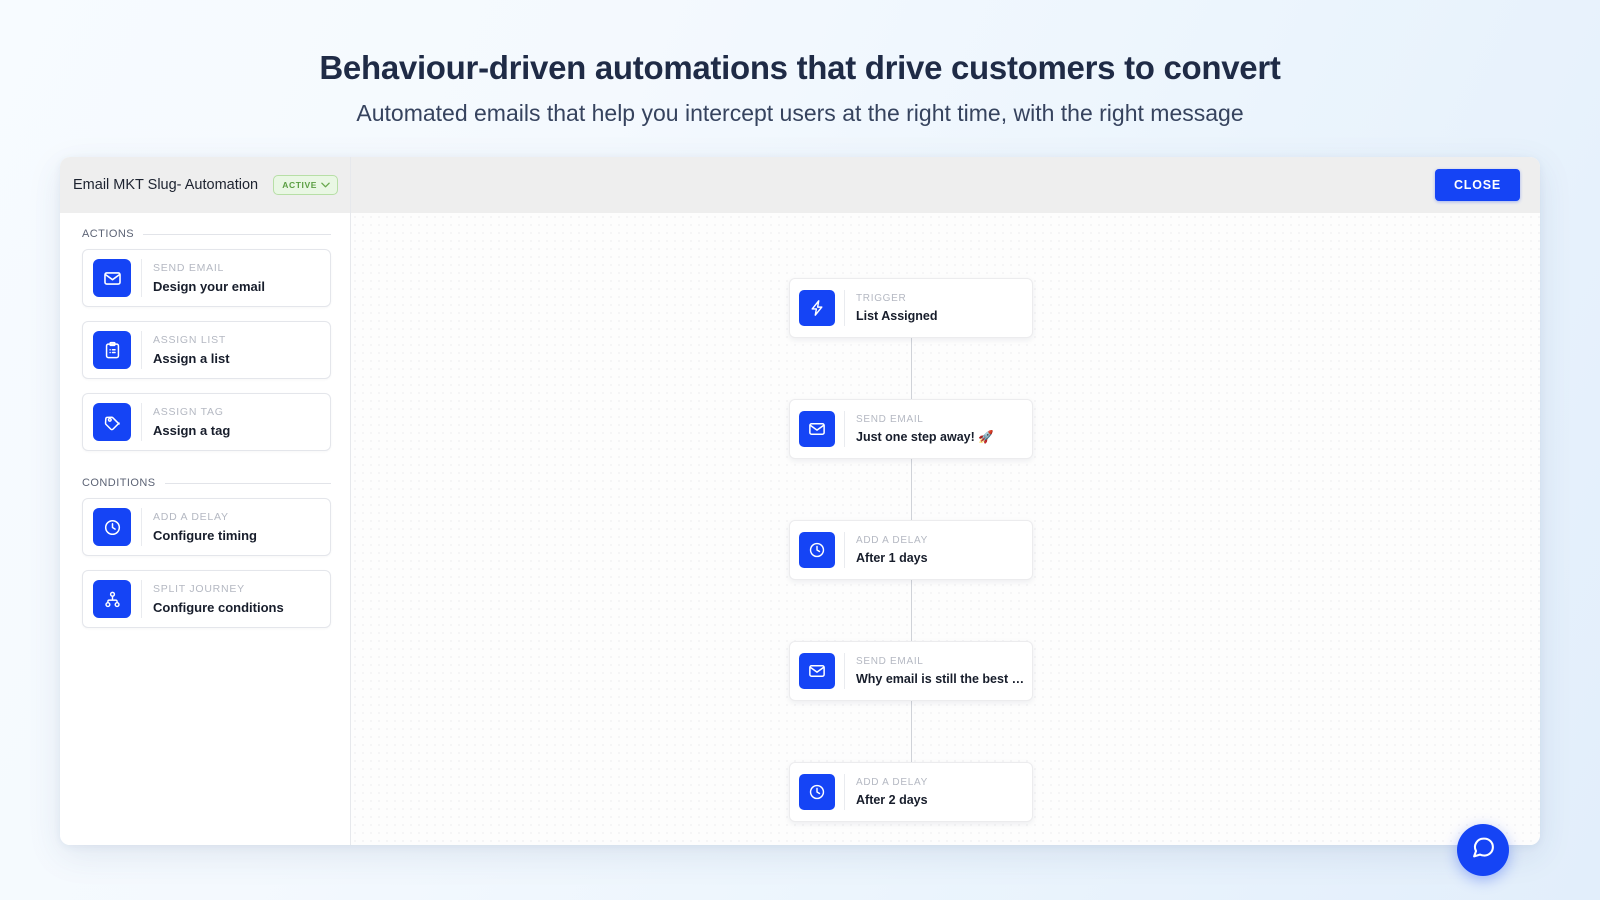 The image size is (1600, 900). I want to click on sidebar-item-label: Configure conditions, so click(218, 607).